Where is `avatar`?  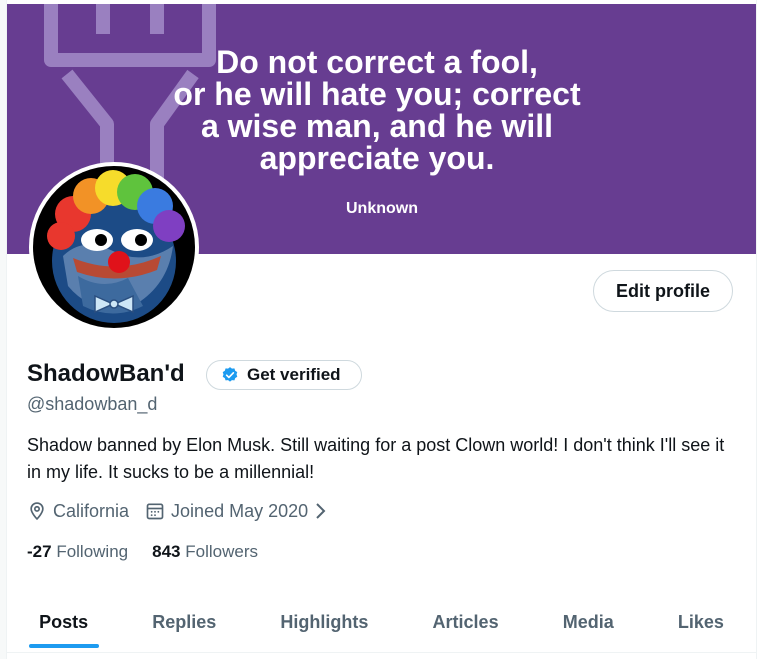 avatar is located at coordinates (114, 247).